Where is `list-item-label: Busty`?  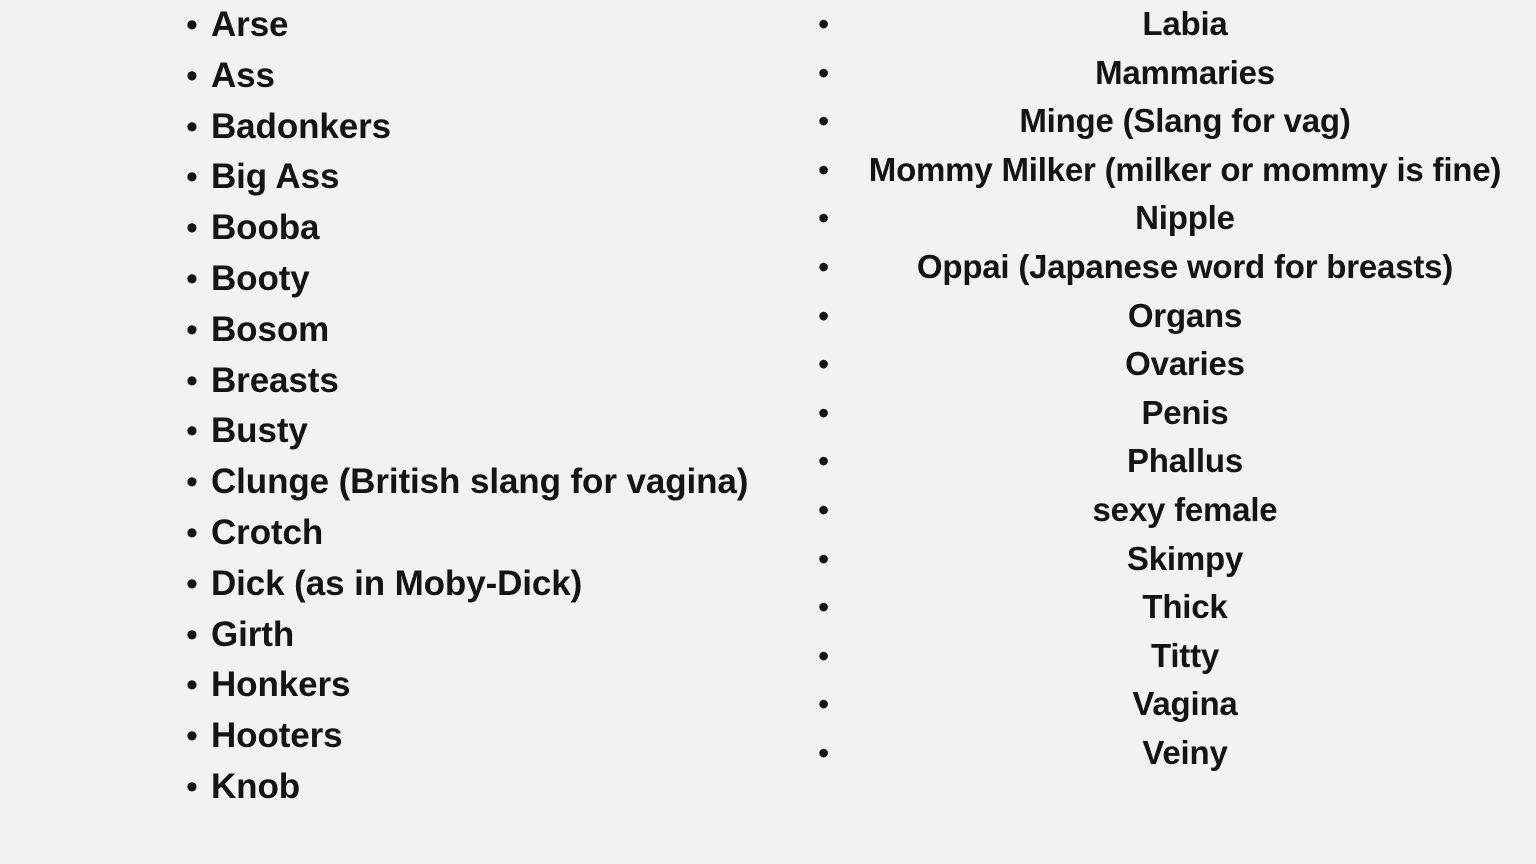 list-item-label: Busty is located at coordinates (259, 431).